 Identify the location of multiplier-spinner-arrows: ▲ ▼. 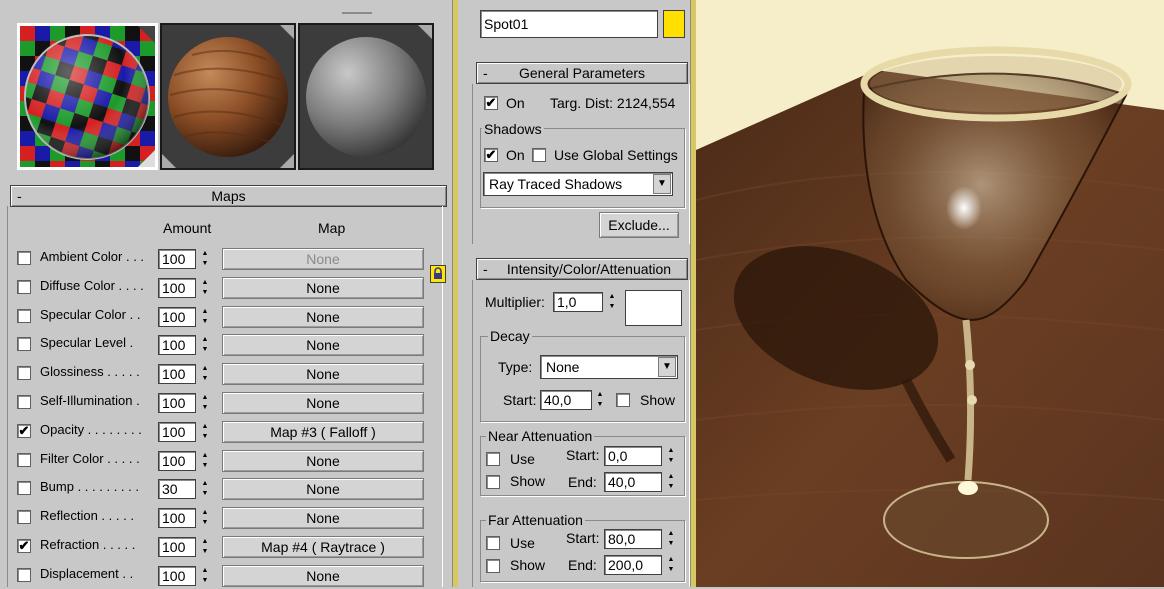
(612, 302).